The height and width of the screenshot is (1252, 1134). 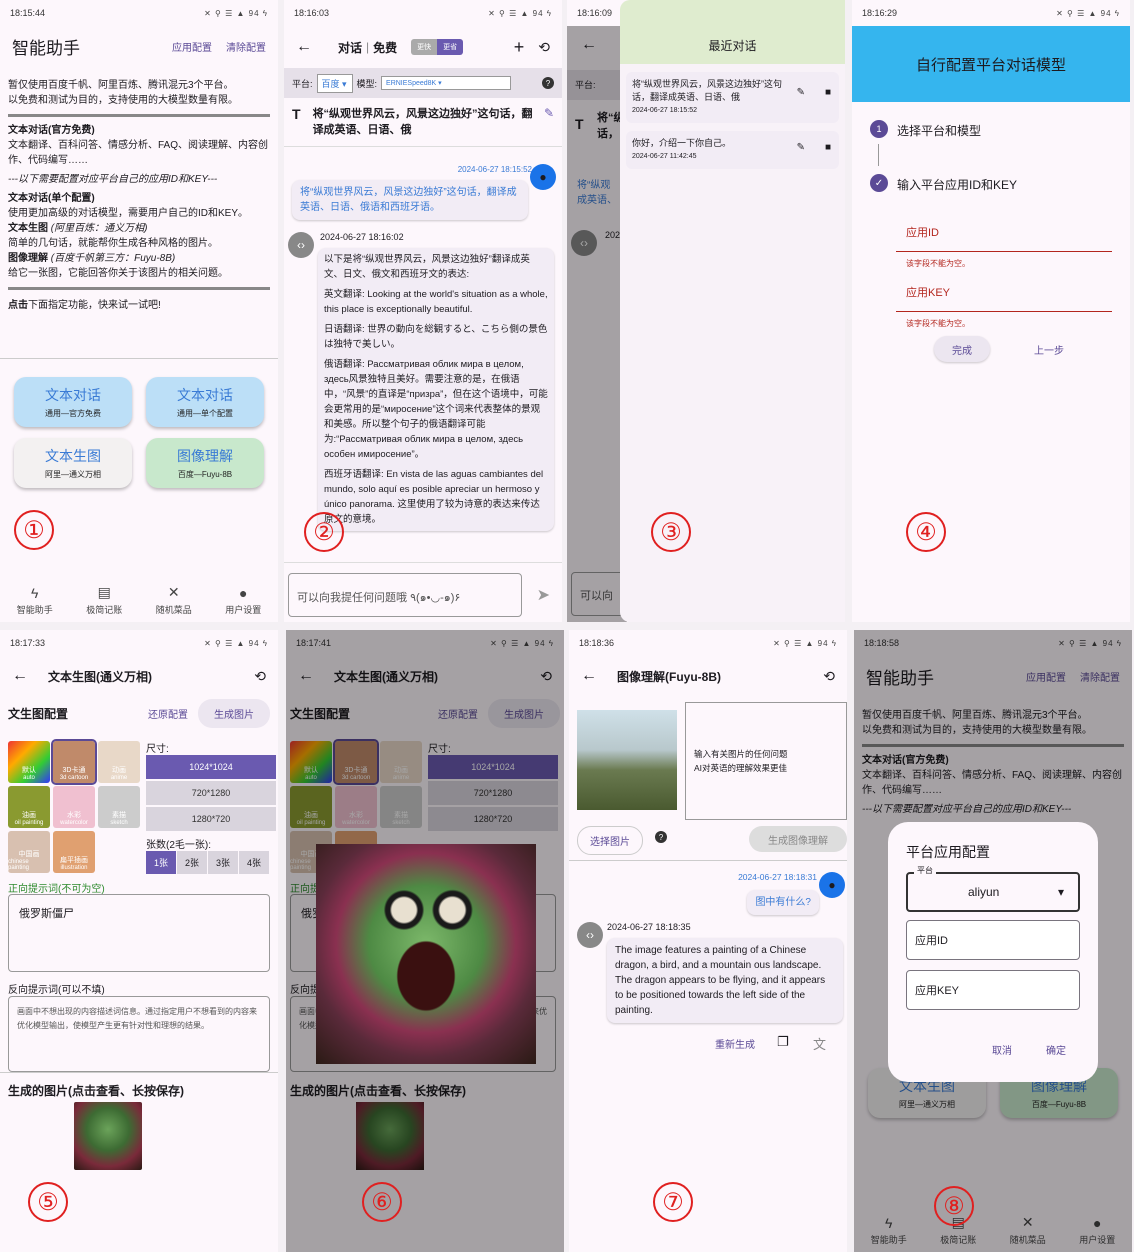 I want to click on count-option: 4张, so click(x=254, y=862).